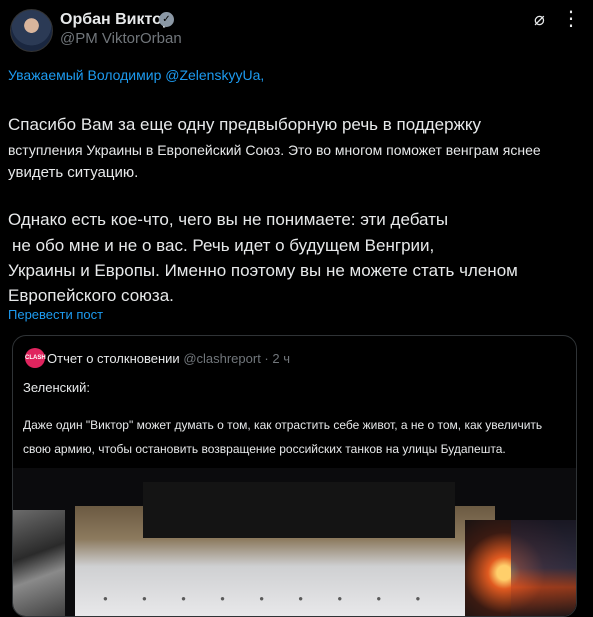  Describe the element at coordinates (35, 358) in the screenshot. I see `quote-avatar: CLASH` at that location.